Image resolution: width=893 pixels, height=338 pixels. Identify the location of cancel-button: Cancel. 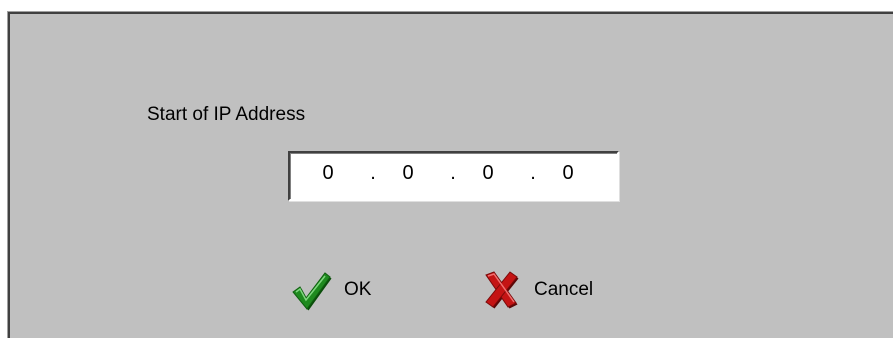
(536, 290).